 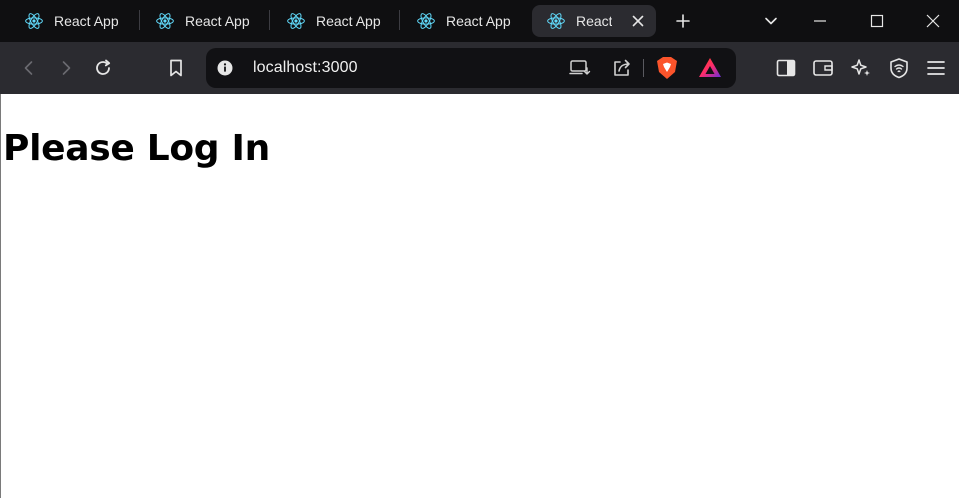 I want to click on bookmark-icon, so click(x=176, y=68).